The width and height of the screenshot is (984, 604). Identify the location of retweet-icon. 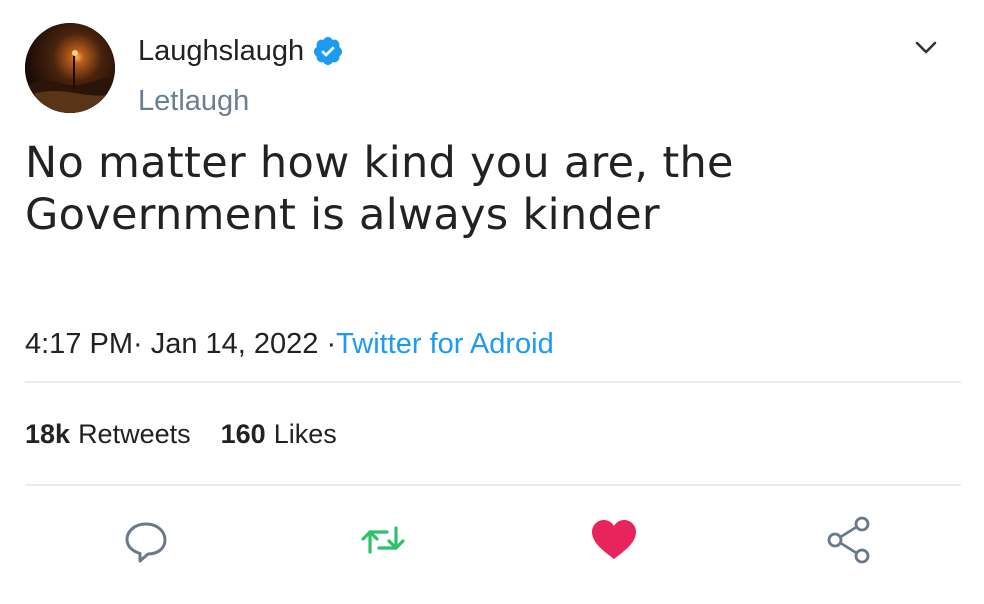
(383, 540).